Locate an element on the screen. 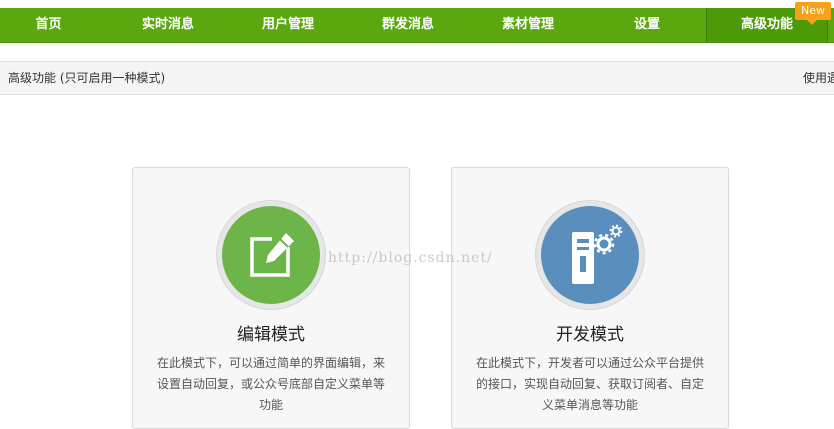 This screenshot has width=834, height=429. edit-icon is located at coordinates (271, 255).